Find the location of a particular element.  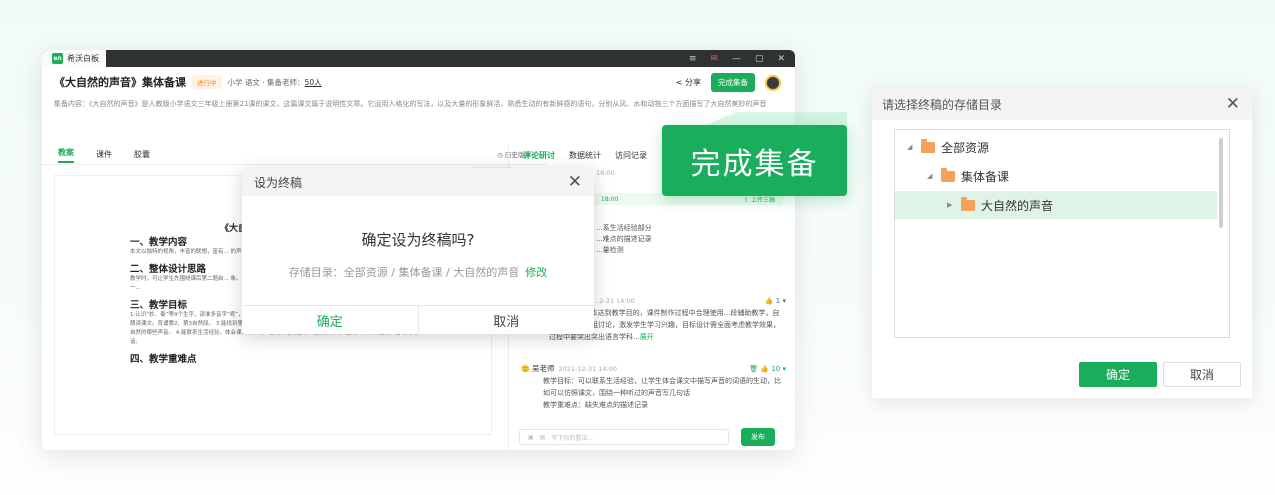

minimize-icon: — is located at coordinates (736, 59).